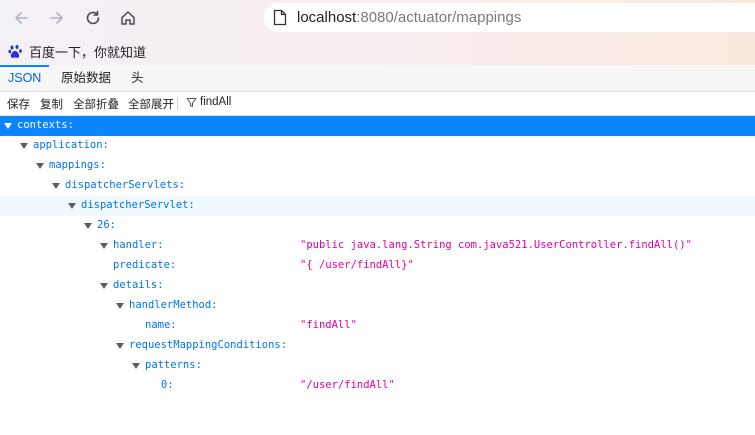 This screenshot has height=435, width=755. What do you see at coordinates (138, 245) in the screenshot?
I see `json-key: handler:` at bounding box center [138, 245].